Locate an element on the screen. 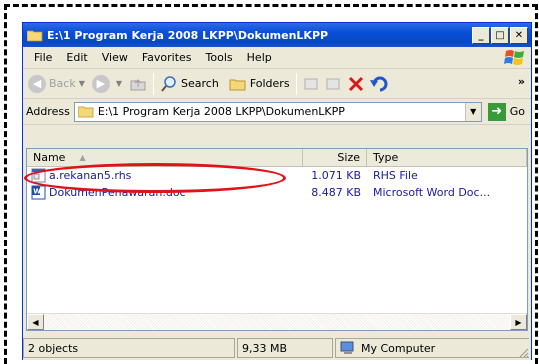 This screenshot has height=364, width=539. go-button: ➜ Go is located at coordinates (506, 111).